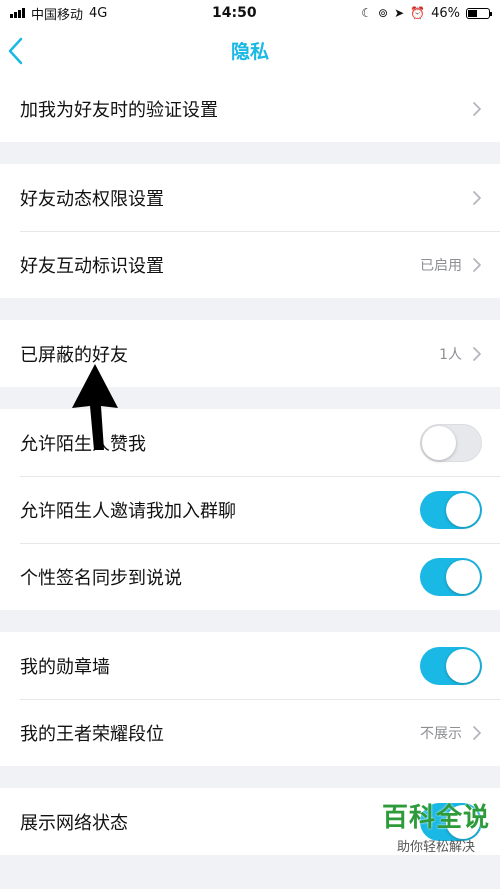  What do you see at coordinates (128, 511) in the screenshot?
I see `settings-row-label: 允许陌生人邀请我加入群聊` at bounding box center [128, 511].